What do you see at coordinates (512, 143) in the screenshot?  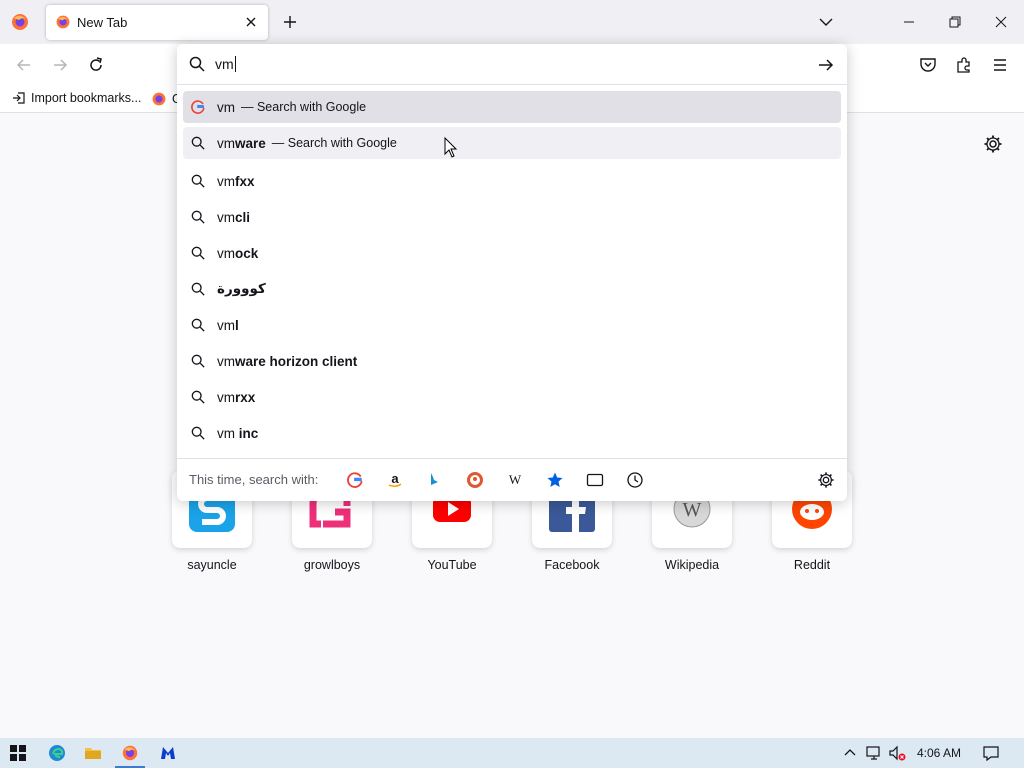 I see `result-row: vmware — Search with Google` at bounding box center [512, 143].